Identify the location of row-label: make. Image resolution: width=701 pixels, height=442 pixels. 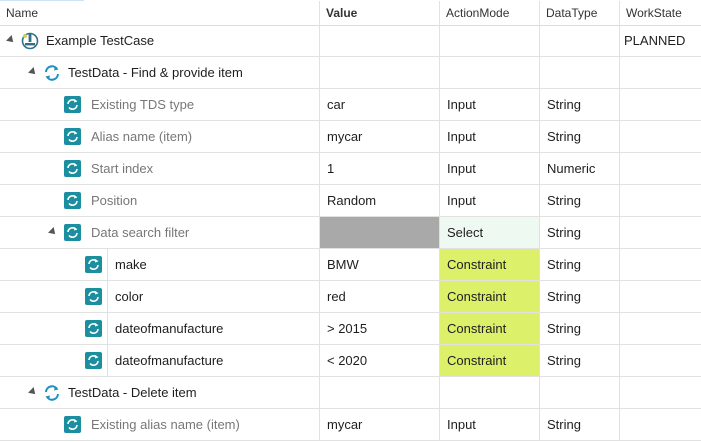
(214, 265).